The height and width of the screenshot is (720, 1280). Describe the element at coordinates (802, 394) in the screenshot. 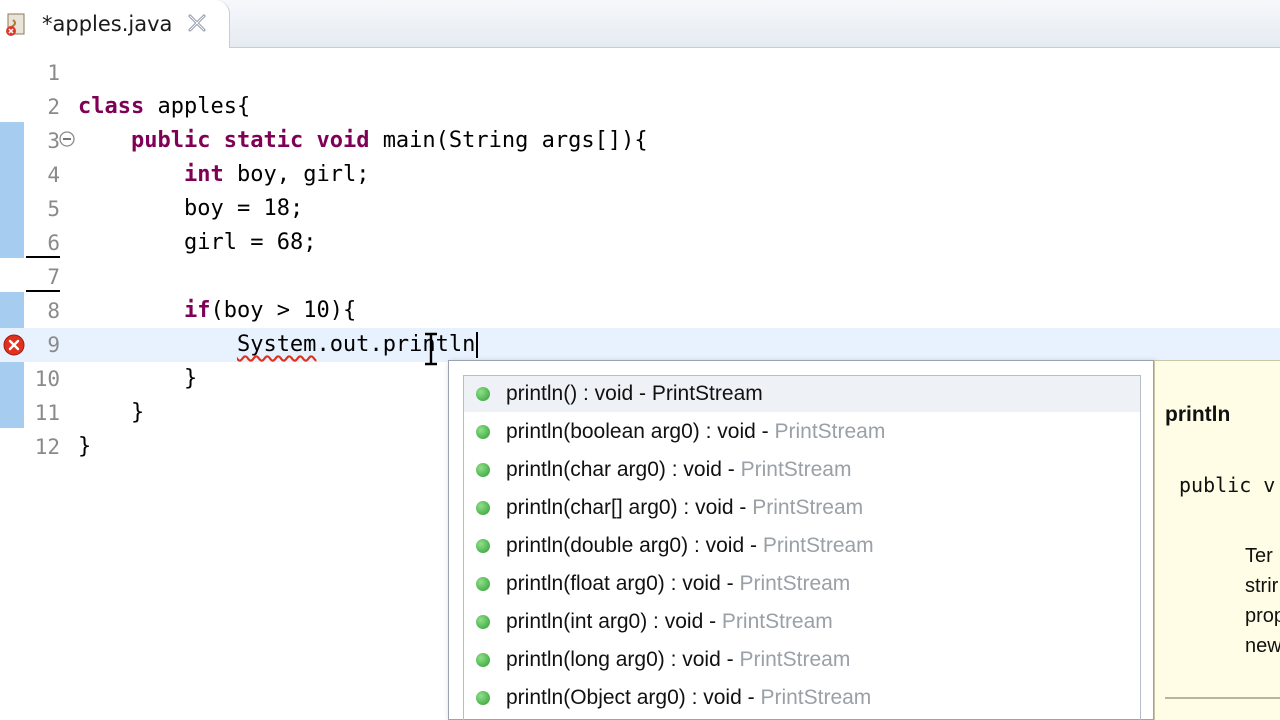

I see `proposal-item: println() : void - PrintStream` at that location.